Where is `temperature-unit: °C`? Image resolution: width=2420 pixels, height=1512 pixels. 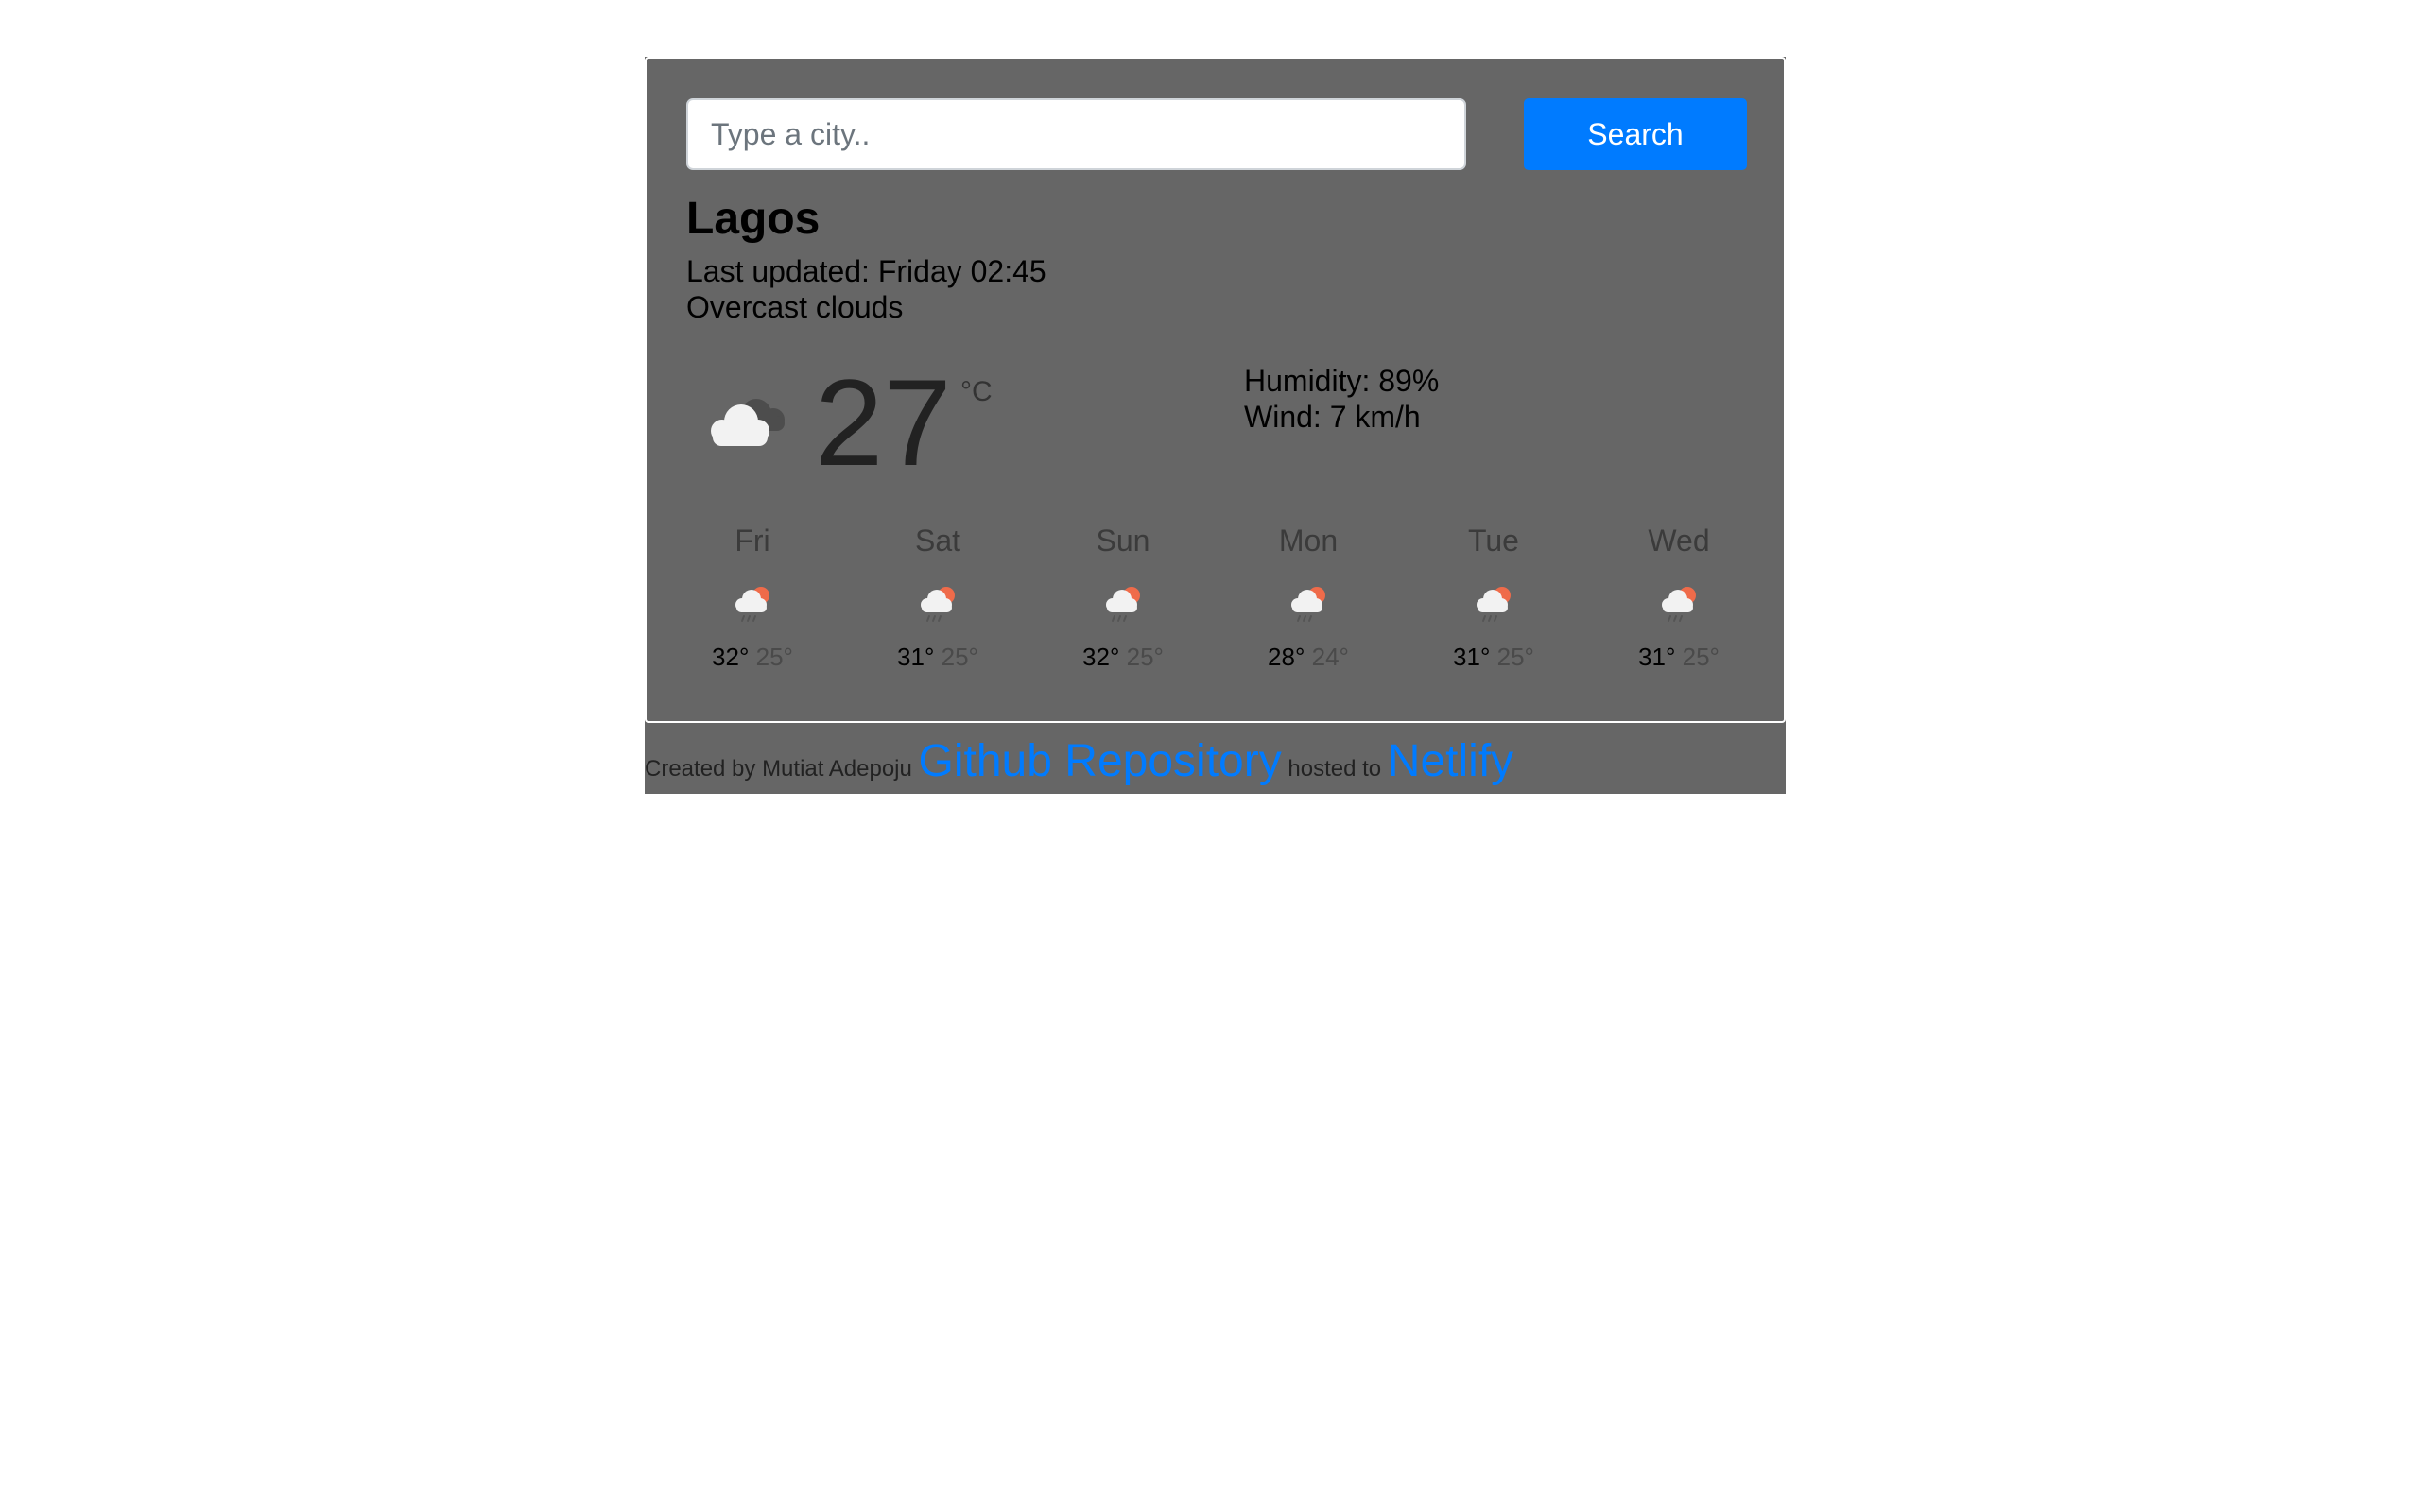 temperature-unit: °C is located at coordinates (977, 392).